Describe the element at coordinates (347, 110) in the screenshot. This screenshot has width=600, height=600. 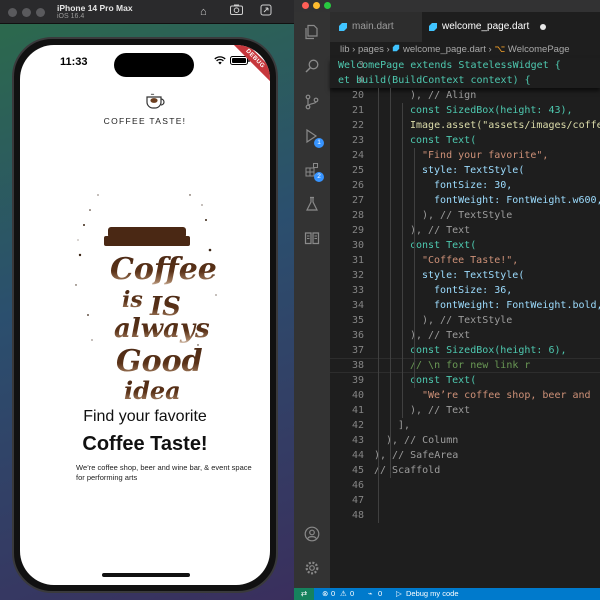
I see `line-number: 21` at that location.